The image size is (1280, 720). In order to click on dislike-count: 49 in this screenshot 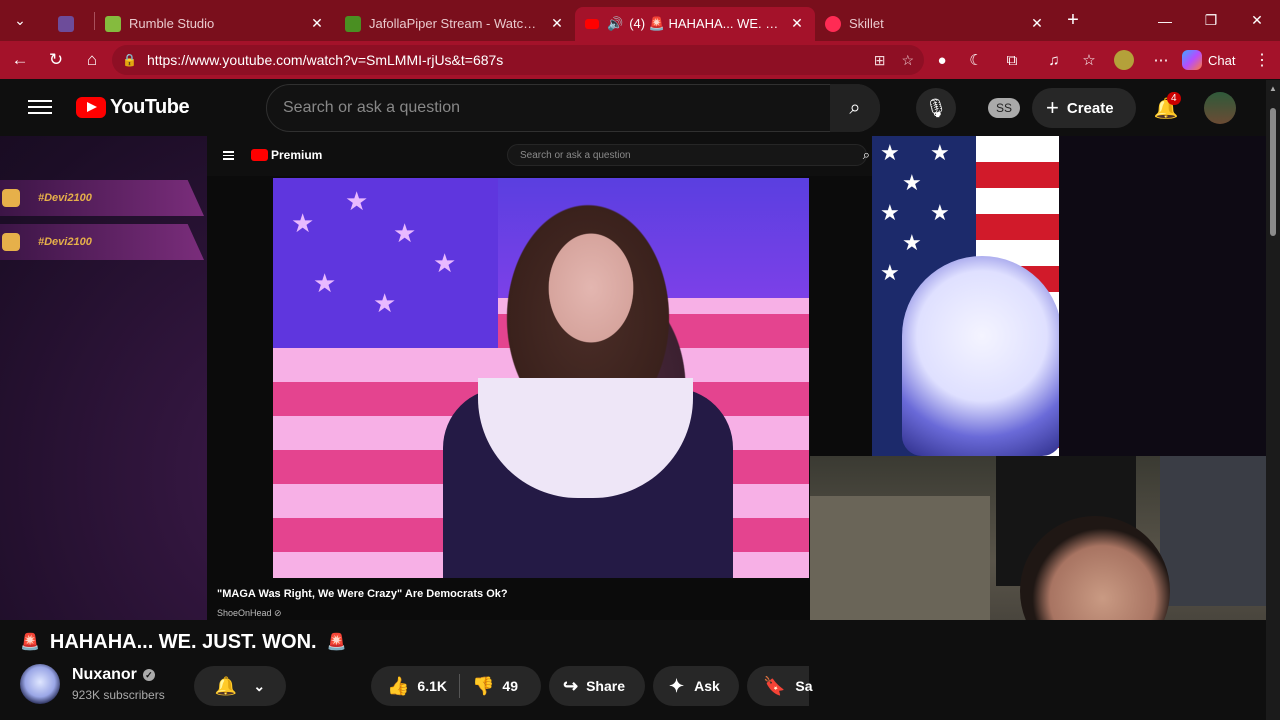, I will do `click(510, 686)`.